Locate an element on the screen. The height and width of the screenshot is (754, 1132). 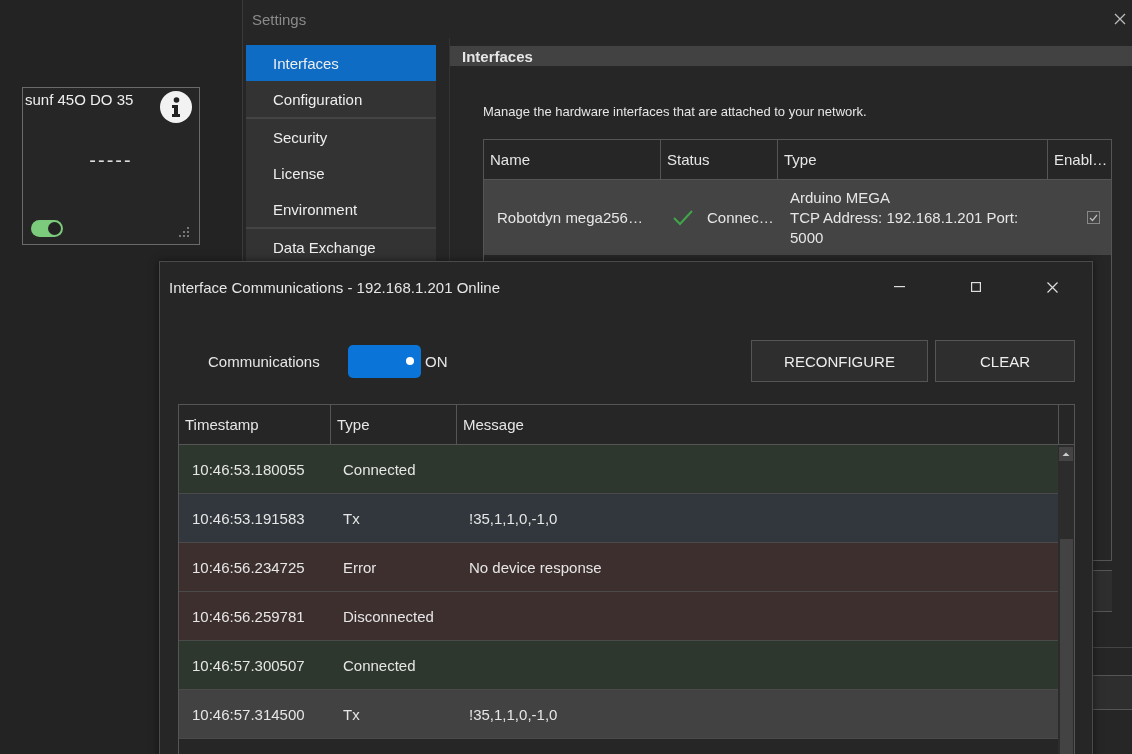
scrollbar-thumb is located at coordinates (1066, 646).